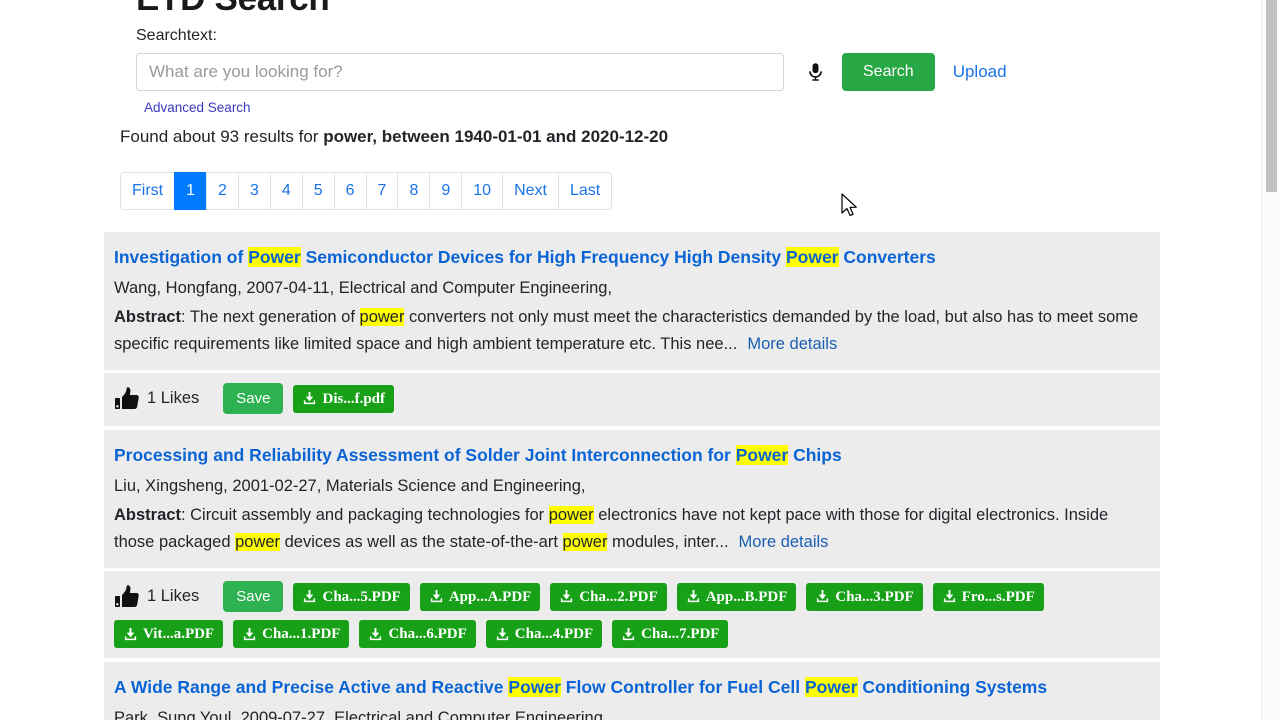  Describe the element at coordinates (253, 191) in the screenshot. I see `pagination-page-3: 3` at that location.